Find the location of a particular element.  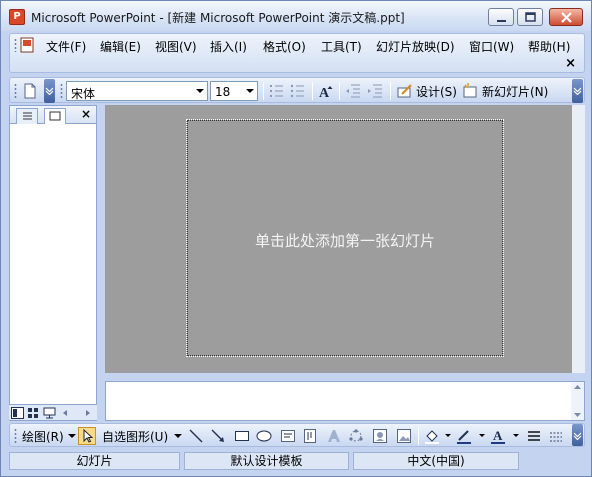

autoshapes-menu-button: 自选图形(U) is located at coordinates (135, 436).